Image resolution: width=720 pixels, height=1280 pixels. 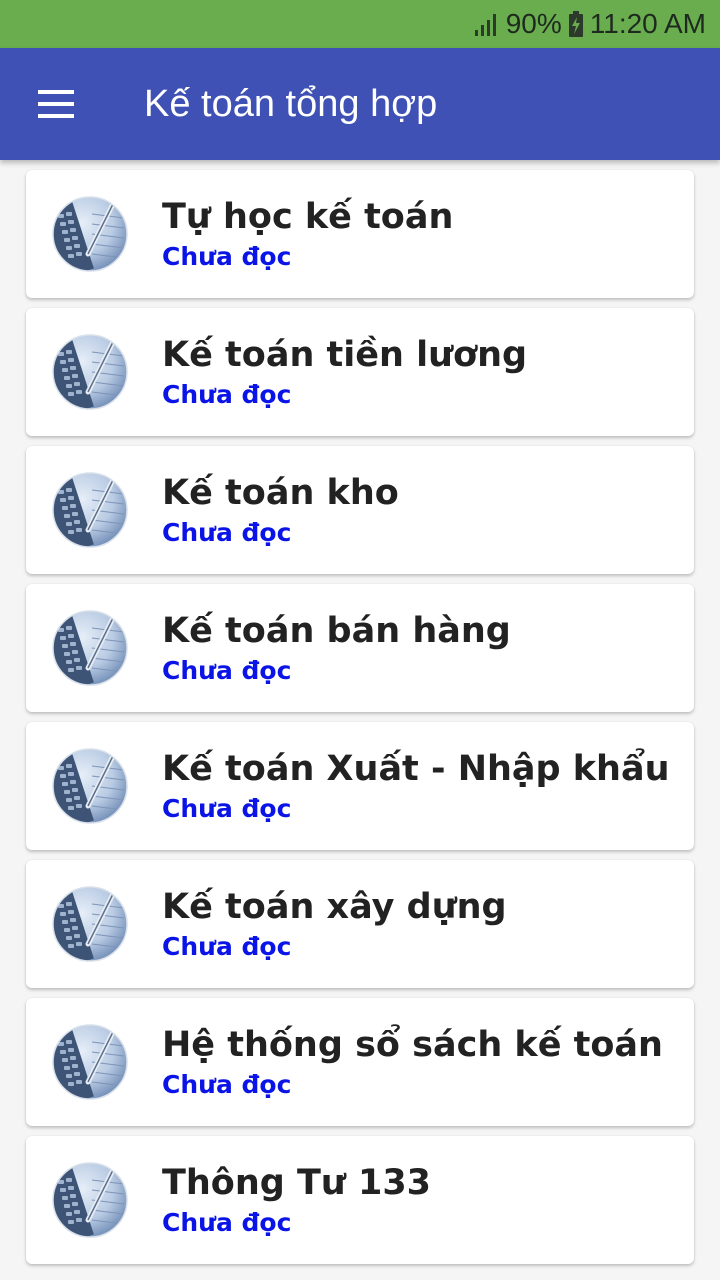 What do you see at coordinates (280, 493) in the screenshot?
I see `list-item-title: Kế toán kho` at bounding box center [280, 493].